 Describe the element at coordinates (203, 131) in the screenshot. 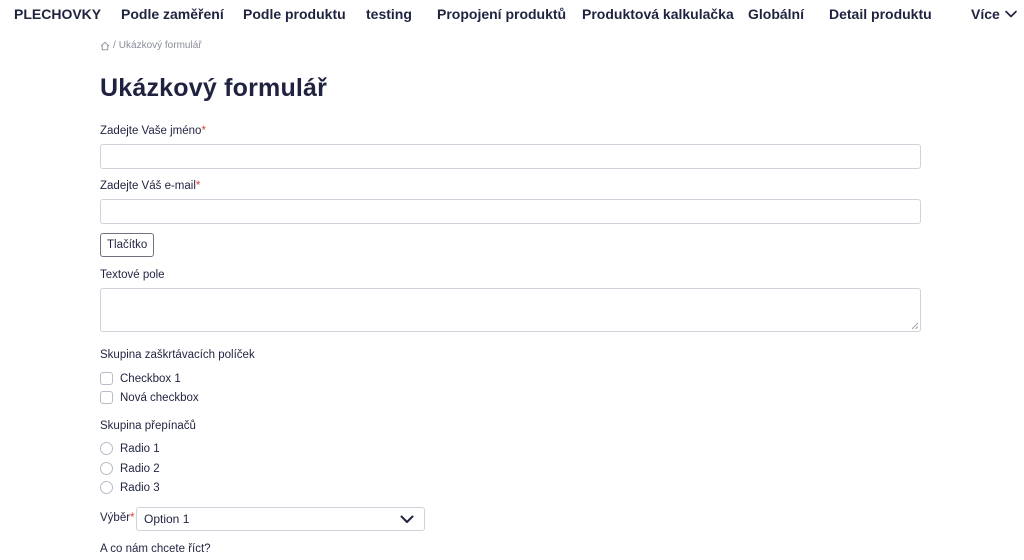

I see `name-required-mark: *` at that location.